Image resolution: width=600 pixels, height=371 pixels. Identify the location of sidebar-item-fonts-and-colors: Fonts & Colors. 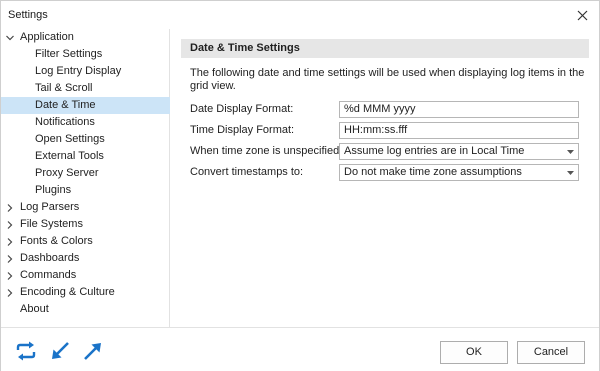
(85, 241).